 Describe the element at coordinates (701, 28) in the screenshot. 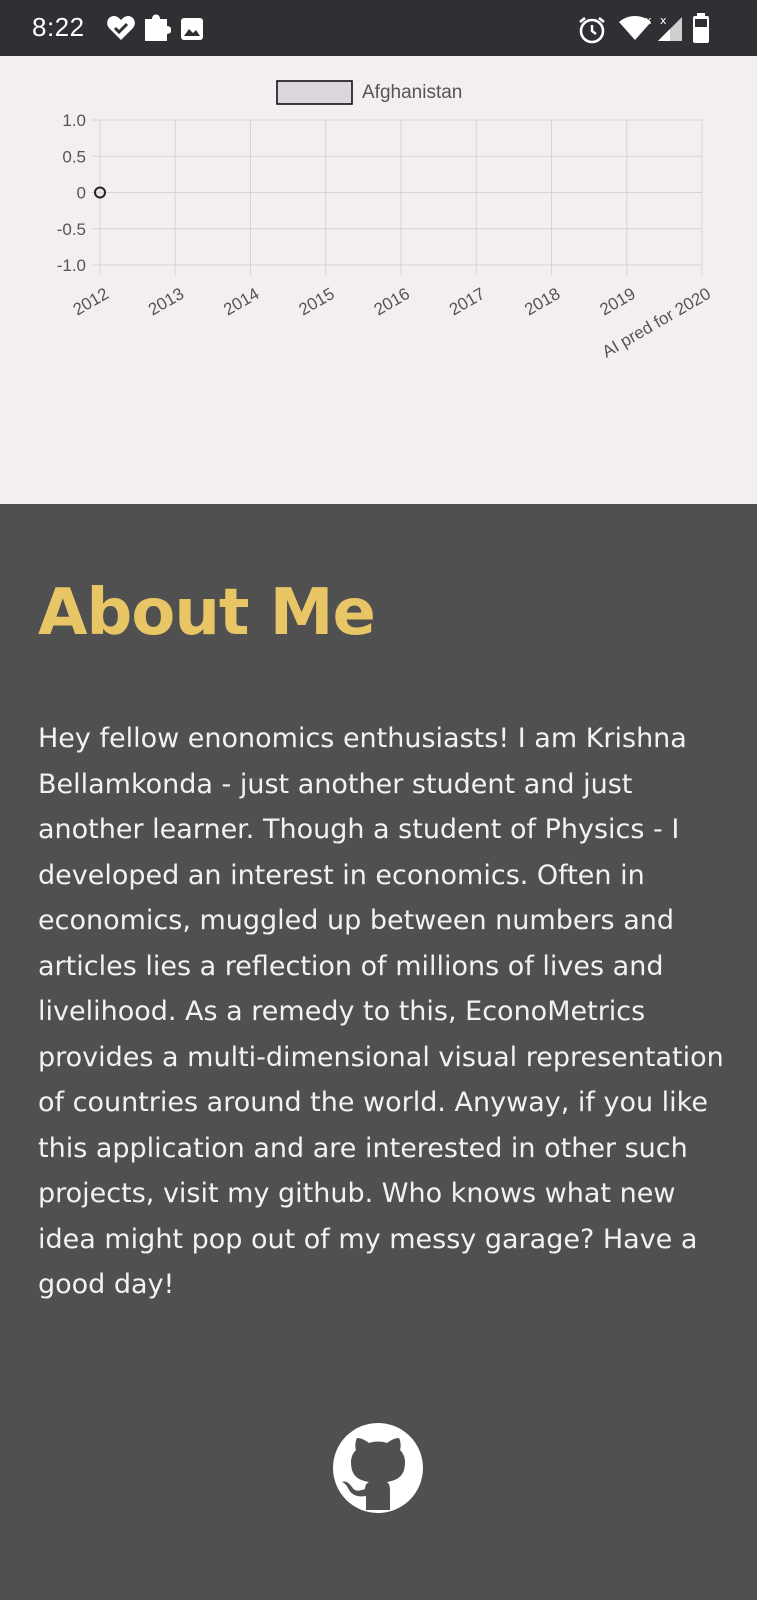

I see `battery-icon` at that location.